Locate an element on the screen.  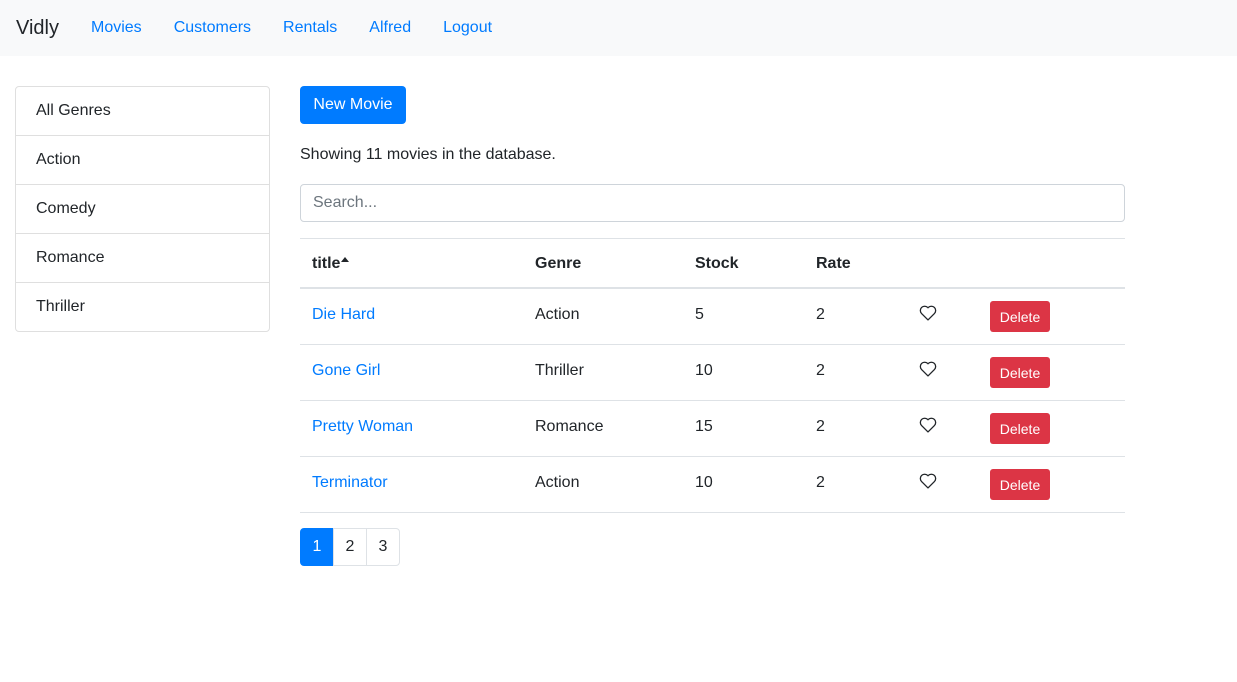
genre-item-comedy: Comedy is located at coordinates (142, 209).